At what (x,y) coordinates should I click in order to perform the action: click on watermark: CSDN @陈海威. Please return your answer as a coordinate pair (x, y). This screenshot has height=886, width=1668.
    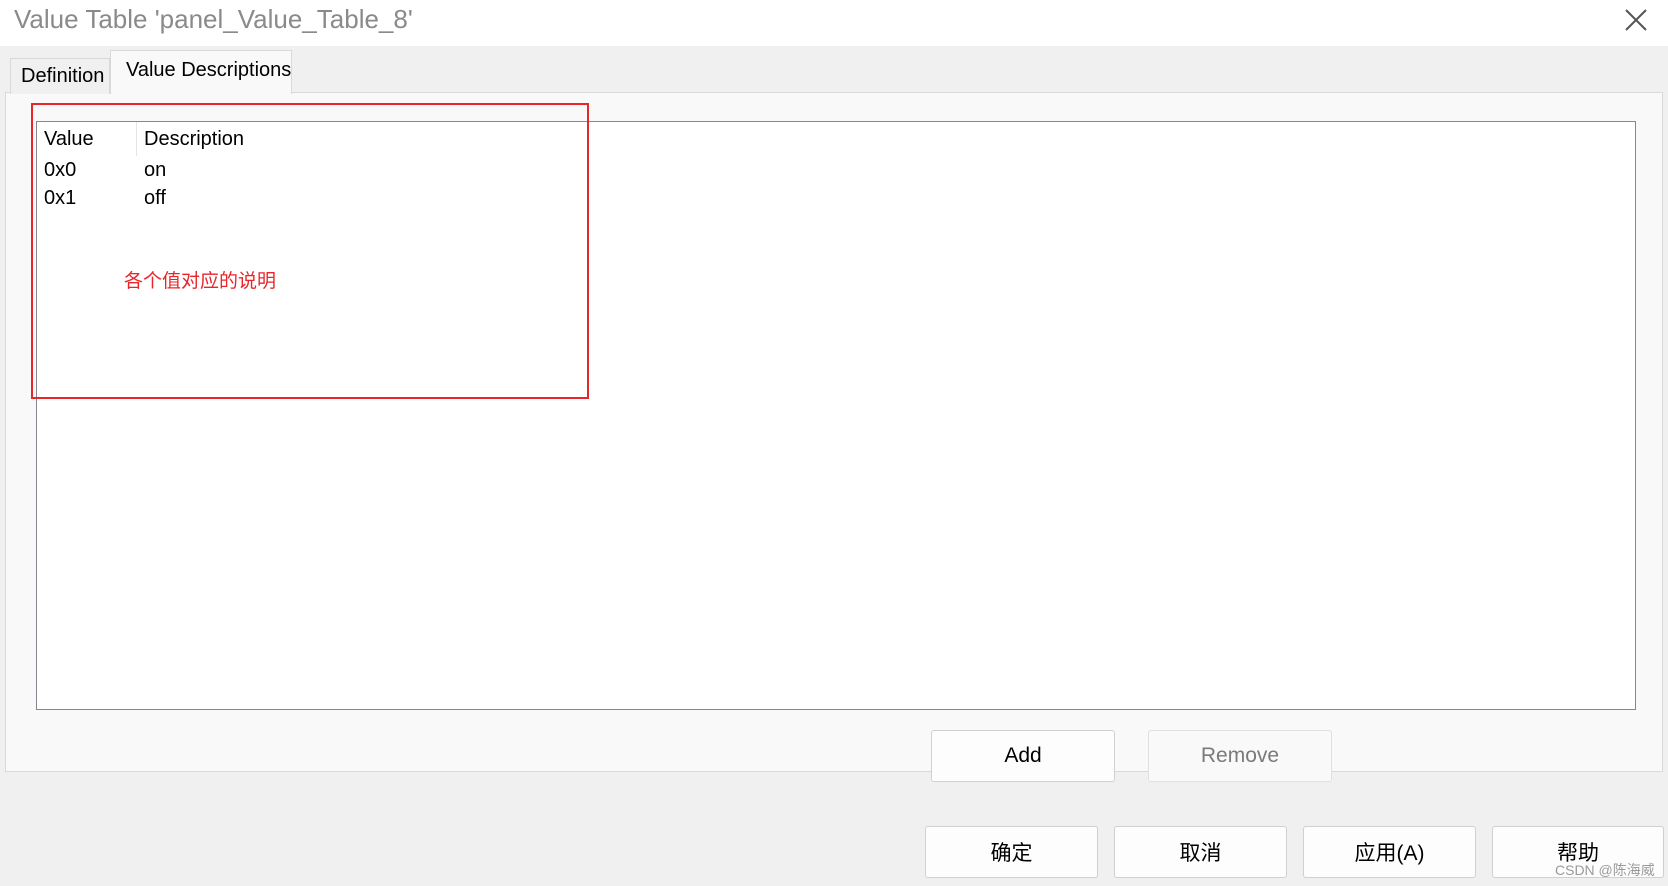
    Looking at the image, I should click on (1605, 870).